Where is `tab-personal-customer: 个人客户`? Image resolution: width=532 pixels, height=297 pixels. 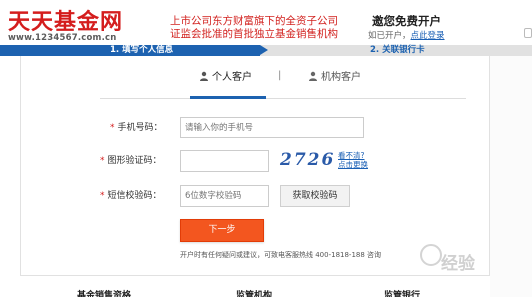 tab-personal-customer: 个人客户 is located at coordinates (225, 77).